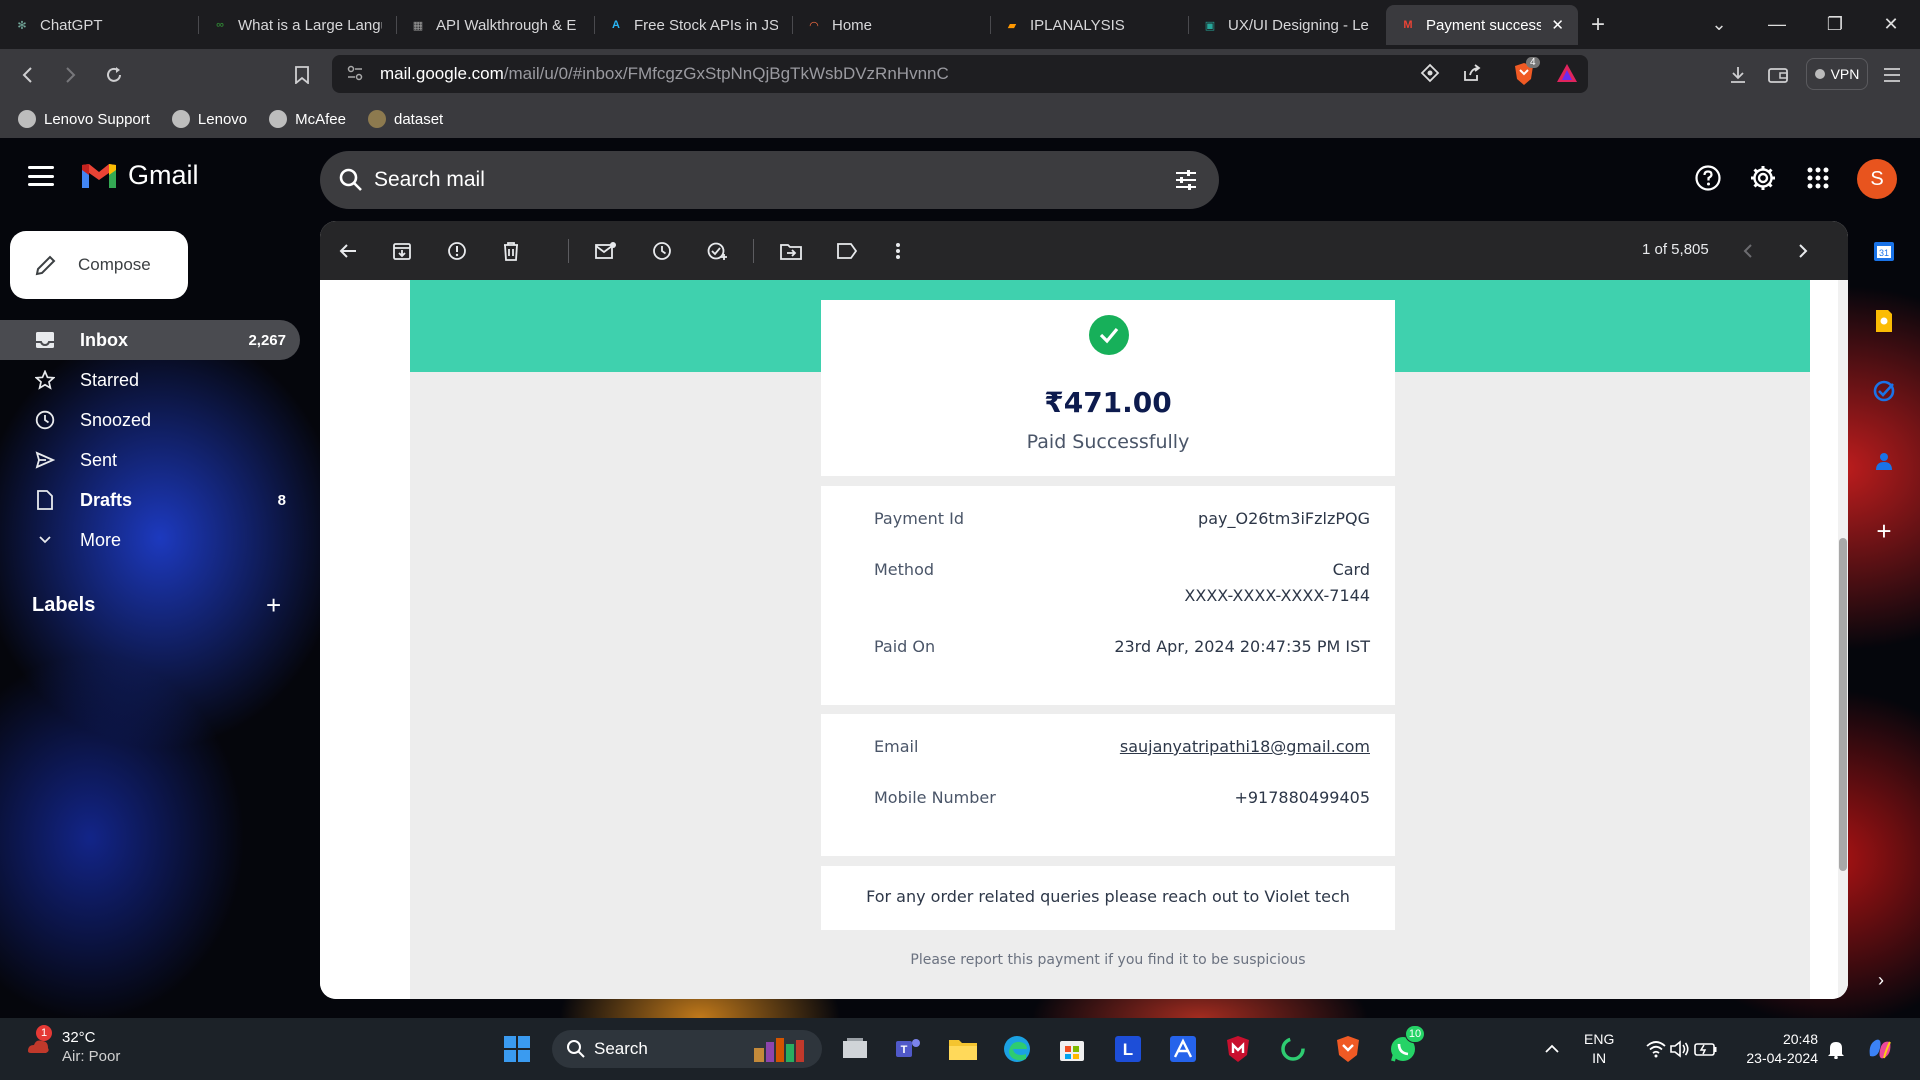 The width and height of the screenshot is (1920, 1080). Describe the element at coordinates (1277, 583) in the screenshot. I see `method-value: Card XXXX-XXXX-XXXX-7144` at that location.